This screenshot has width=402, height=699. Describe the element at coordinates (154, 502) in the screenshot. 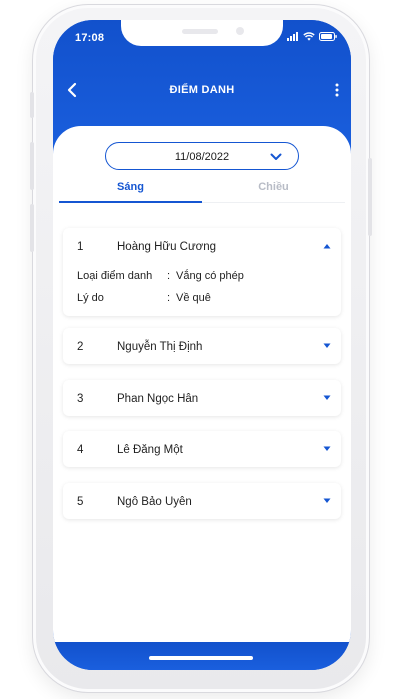

I see `student-name: Ngô Bảo Uyên` at that location.